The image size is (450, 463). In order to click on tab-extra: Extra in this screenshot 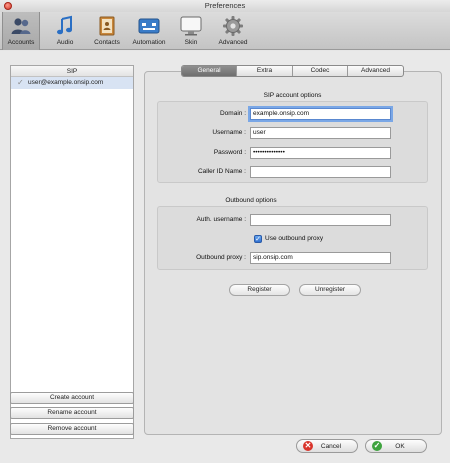, I will do `click(265, 71)`.